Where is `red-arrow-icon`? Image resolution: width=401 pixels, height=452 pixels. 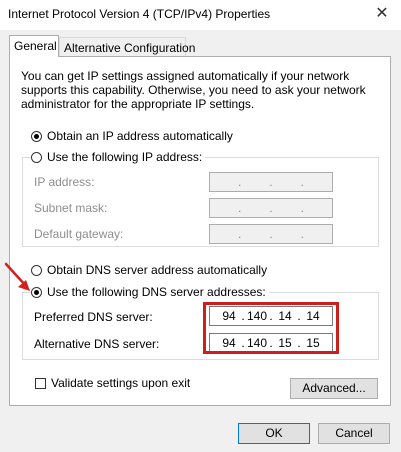
red-arrow-icon is located at coordinates (17, 276).